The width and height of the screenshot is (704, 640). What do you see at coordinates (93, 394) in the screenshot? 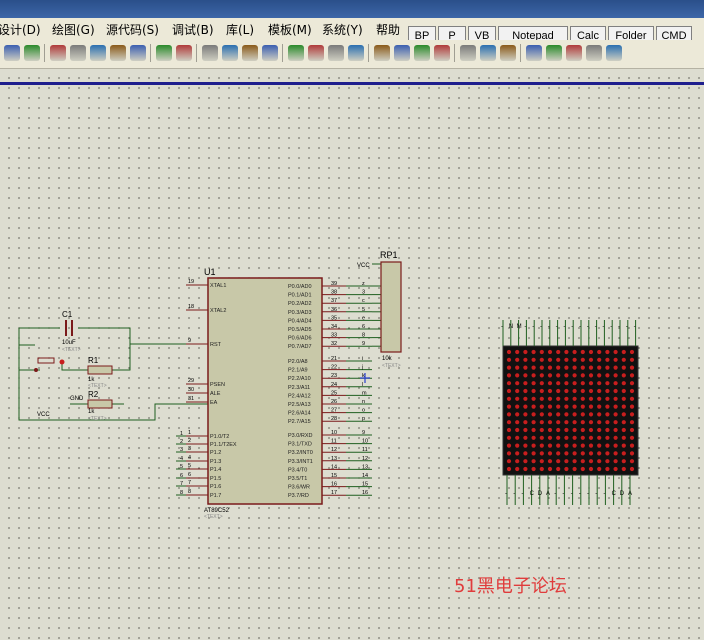
I see `r2-ref: R2` at bounding box center [93, 394].